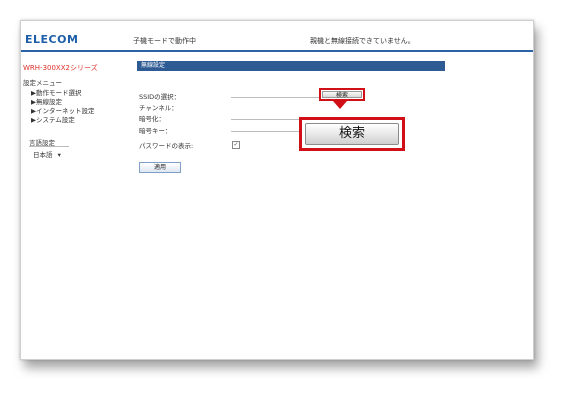 This screenshot has height=400, width=574. I want to click on search-button-zoom: 検索, so click(352, 134).